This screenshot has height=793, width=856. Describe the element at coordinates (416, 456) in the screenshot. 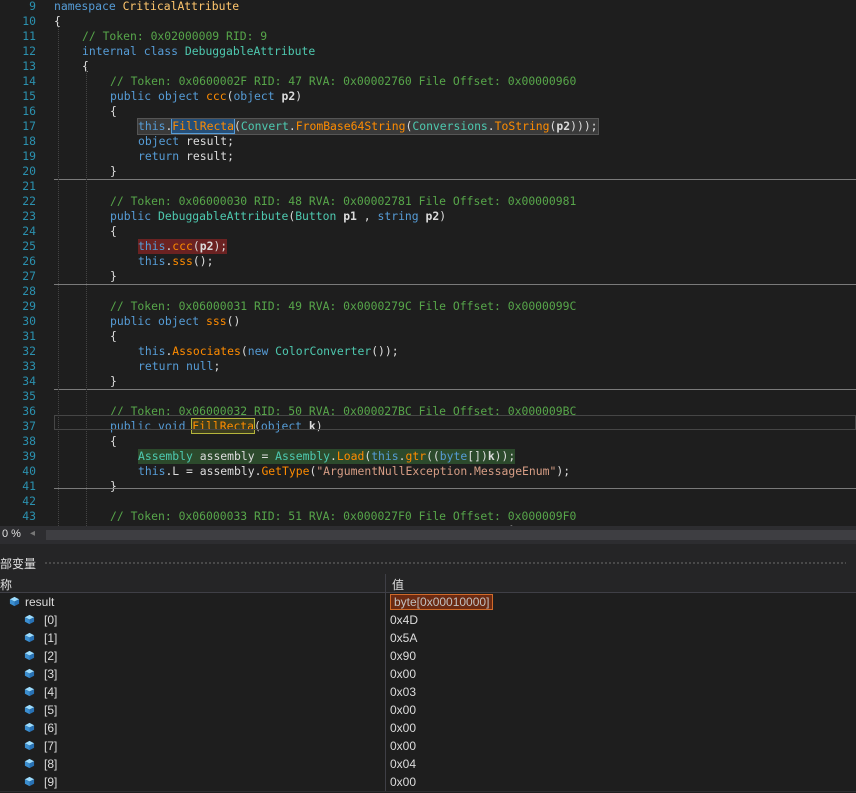

I see `code-token: gtr` at that location.